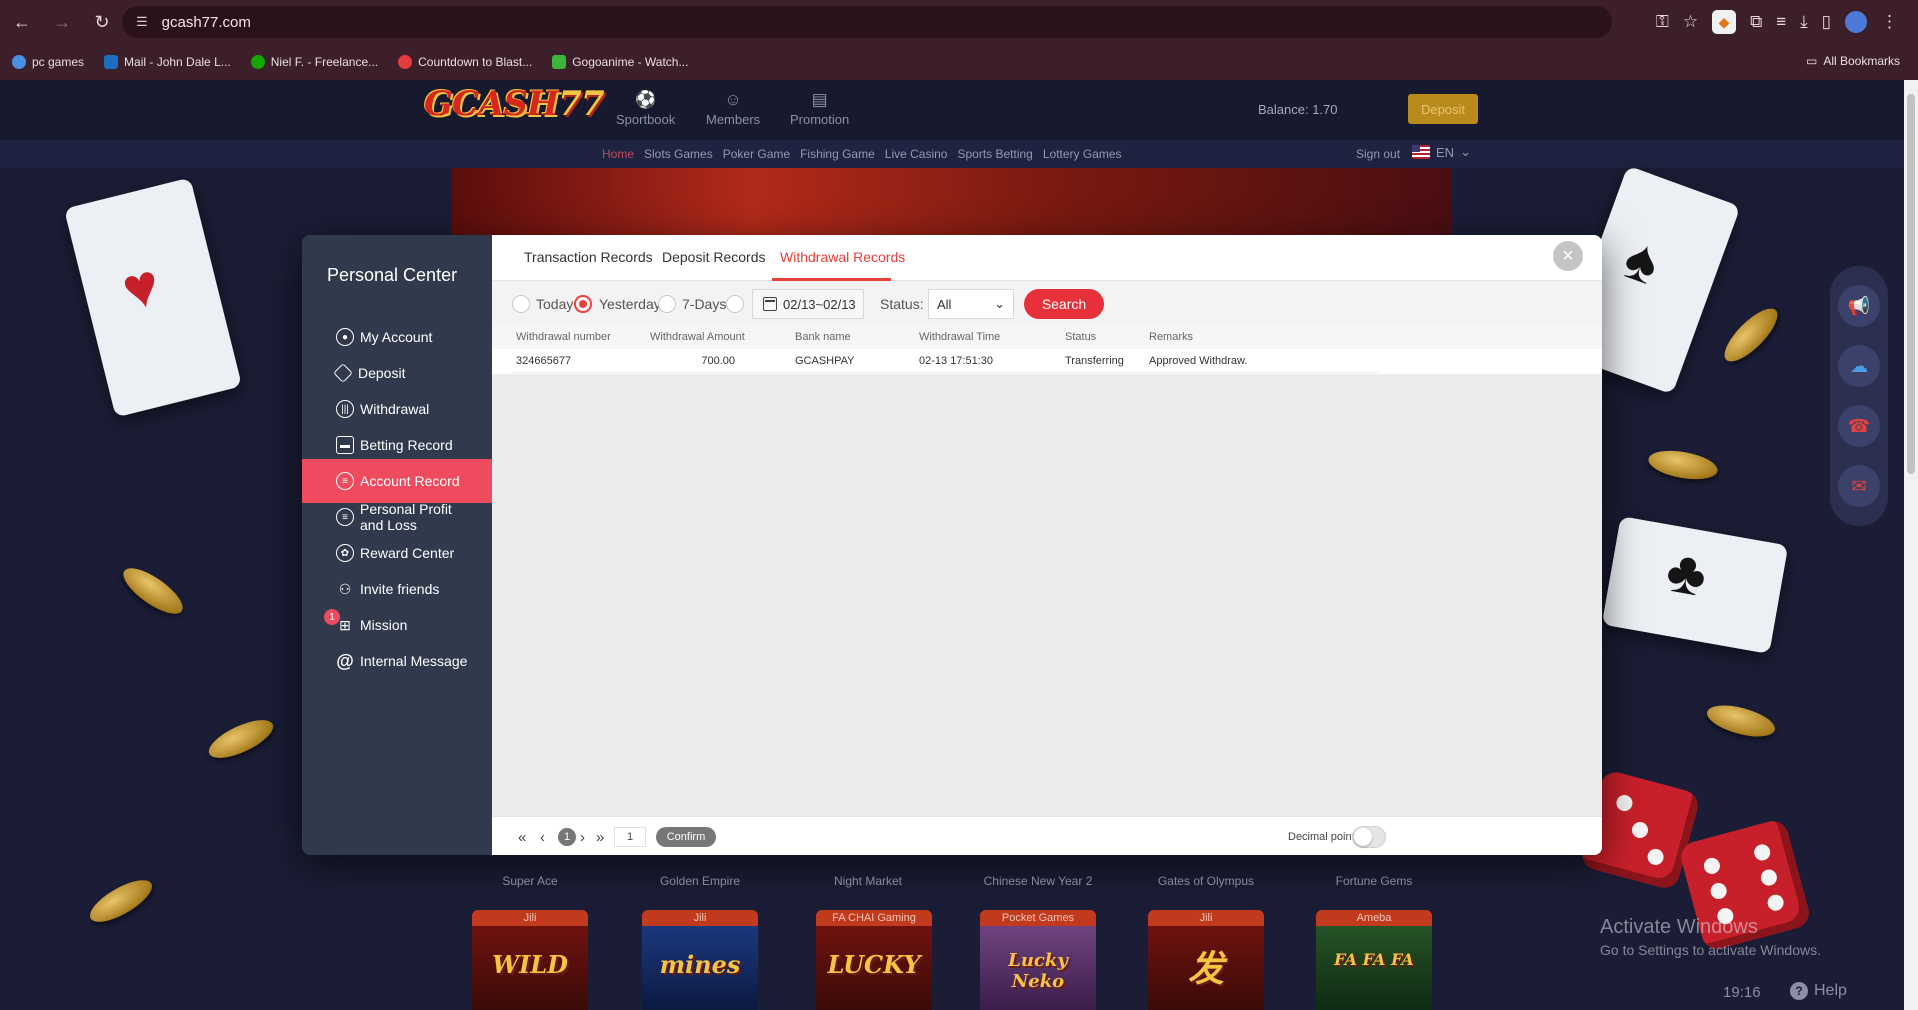 Image resolution: width=1918 pixels, height=1010 pixels. What do you see at coordinates (960, 337) in the screenshot?
I see `col-withdrawal-time: Withdrawal Time` at bounding box center [960, 337].